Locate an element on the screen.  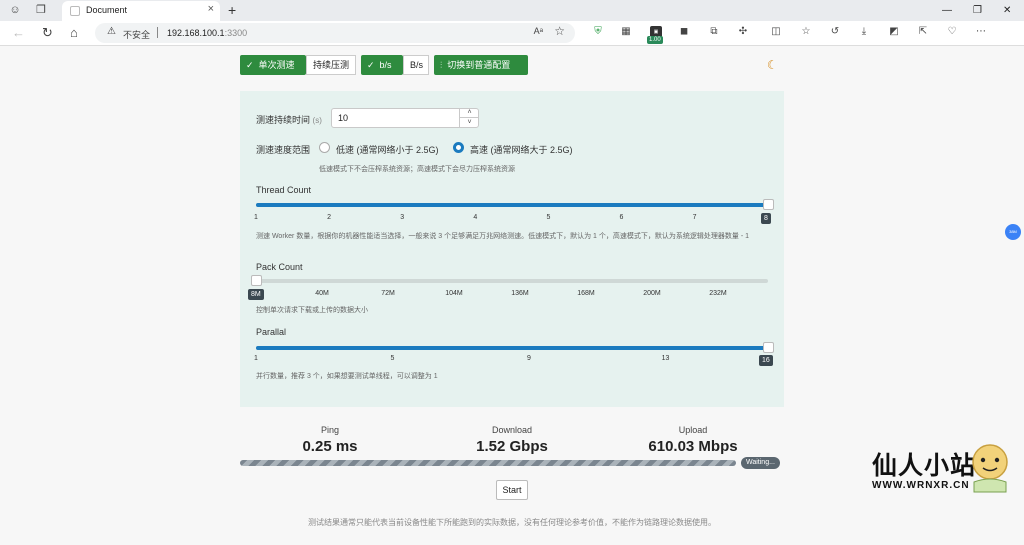
low-speed-label: 低速 (通常网络小于 2.5G) is located at coordinates (387, 150).